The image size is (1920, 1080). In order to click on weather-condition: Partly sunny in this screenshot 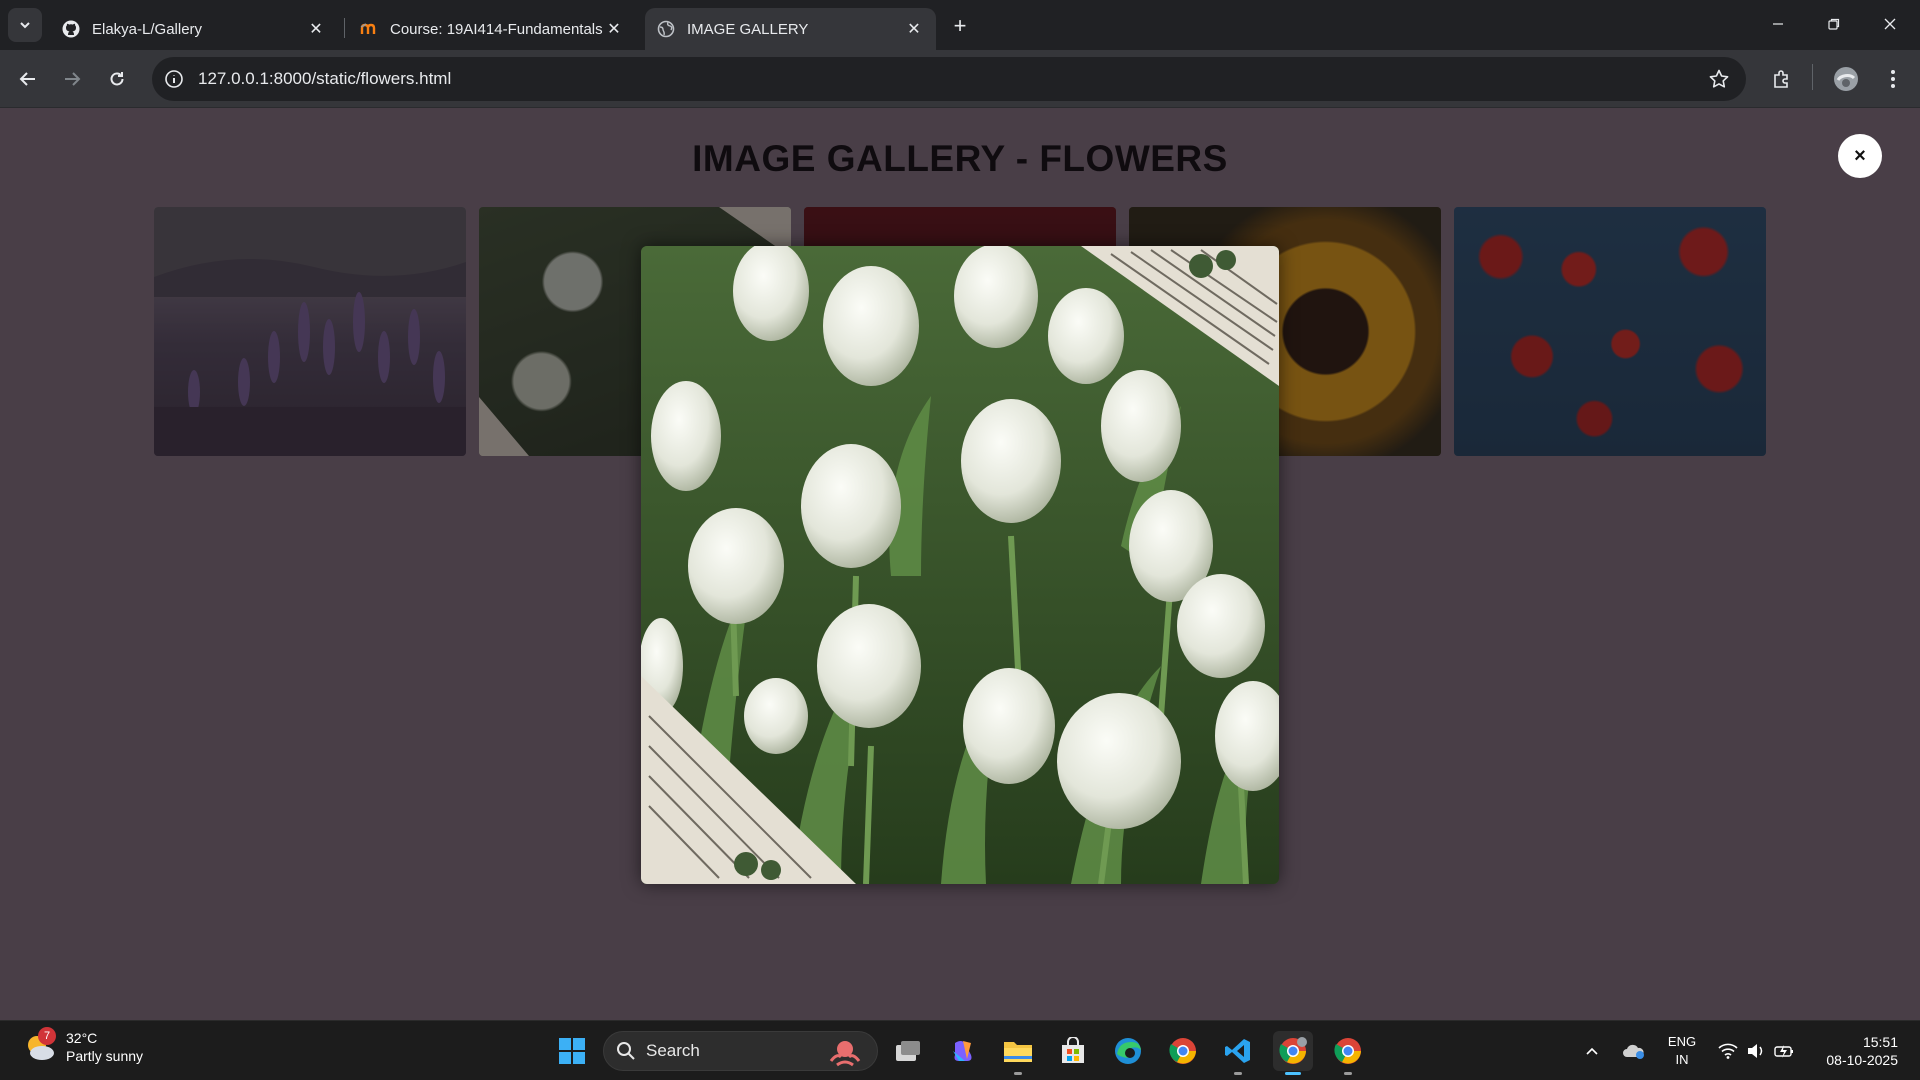, I will do `click(105, 1056)`.